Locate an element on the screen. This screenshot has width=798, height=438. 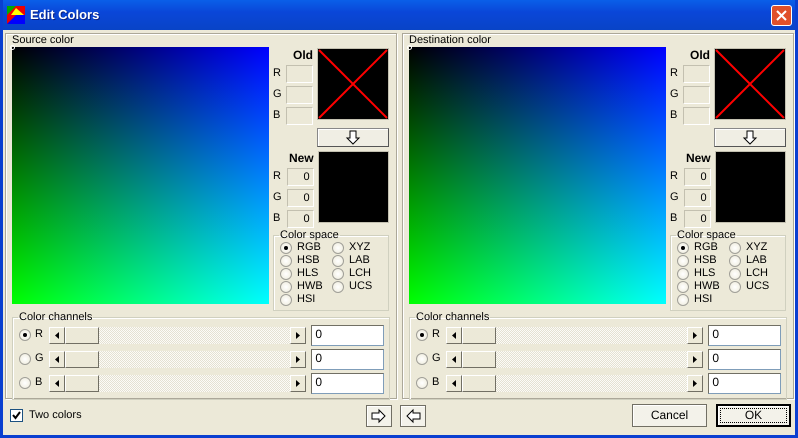
copy-left-button is located at coordinates (413, 415).